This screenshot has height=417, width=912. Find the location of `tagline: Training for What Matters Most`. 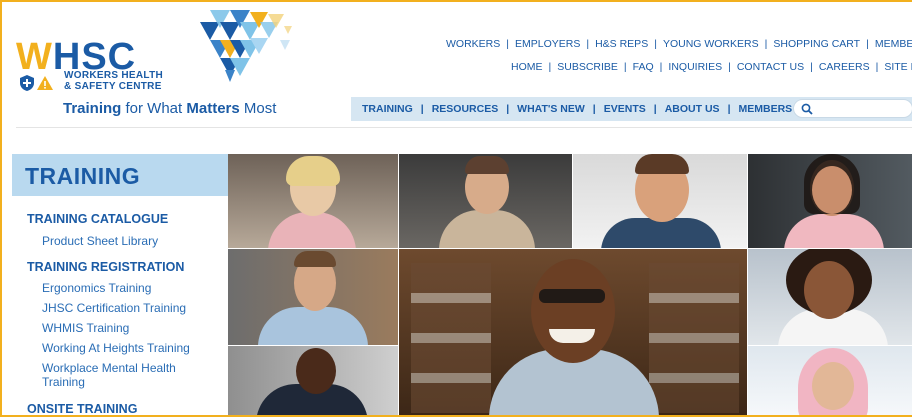

tagline: Training for What Matters Most is located at coordinates (170, 108).